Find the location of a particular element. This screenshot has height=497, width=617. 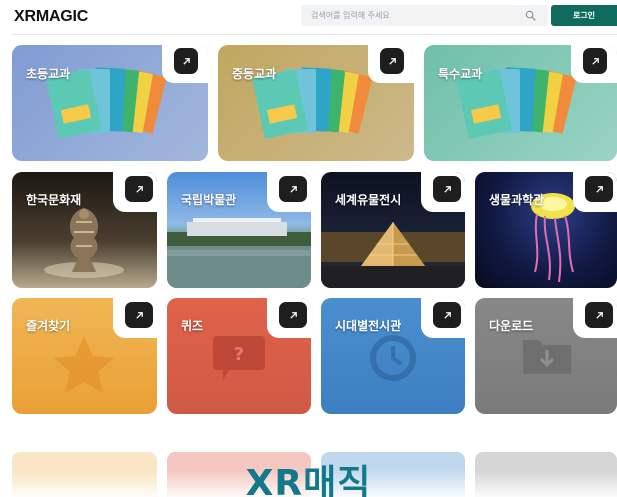

card-title: 퀴즈 is located at coordinates (192, 326).